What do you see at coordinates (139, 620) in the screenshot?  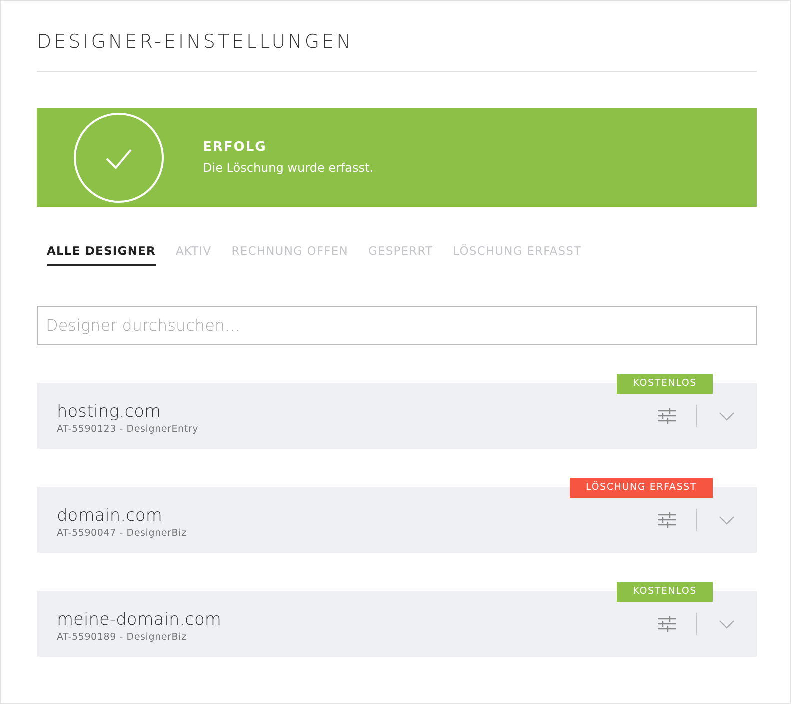 I see `domain-name: meine-domain.com` at bounding box center [139, 620].